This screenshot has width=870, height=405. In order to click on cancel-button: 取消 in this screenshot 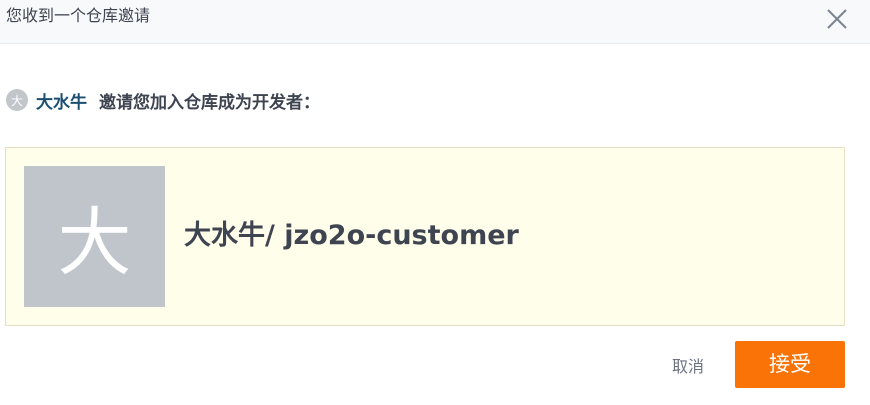, I will do `click(688, 367)`.